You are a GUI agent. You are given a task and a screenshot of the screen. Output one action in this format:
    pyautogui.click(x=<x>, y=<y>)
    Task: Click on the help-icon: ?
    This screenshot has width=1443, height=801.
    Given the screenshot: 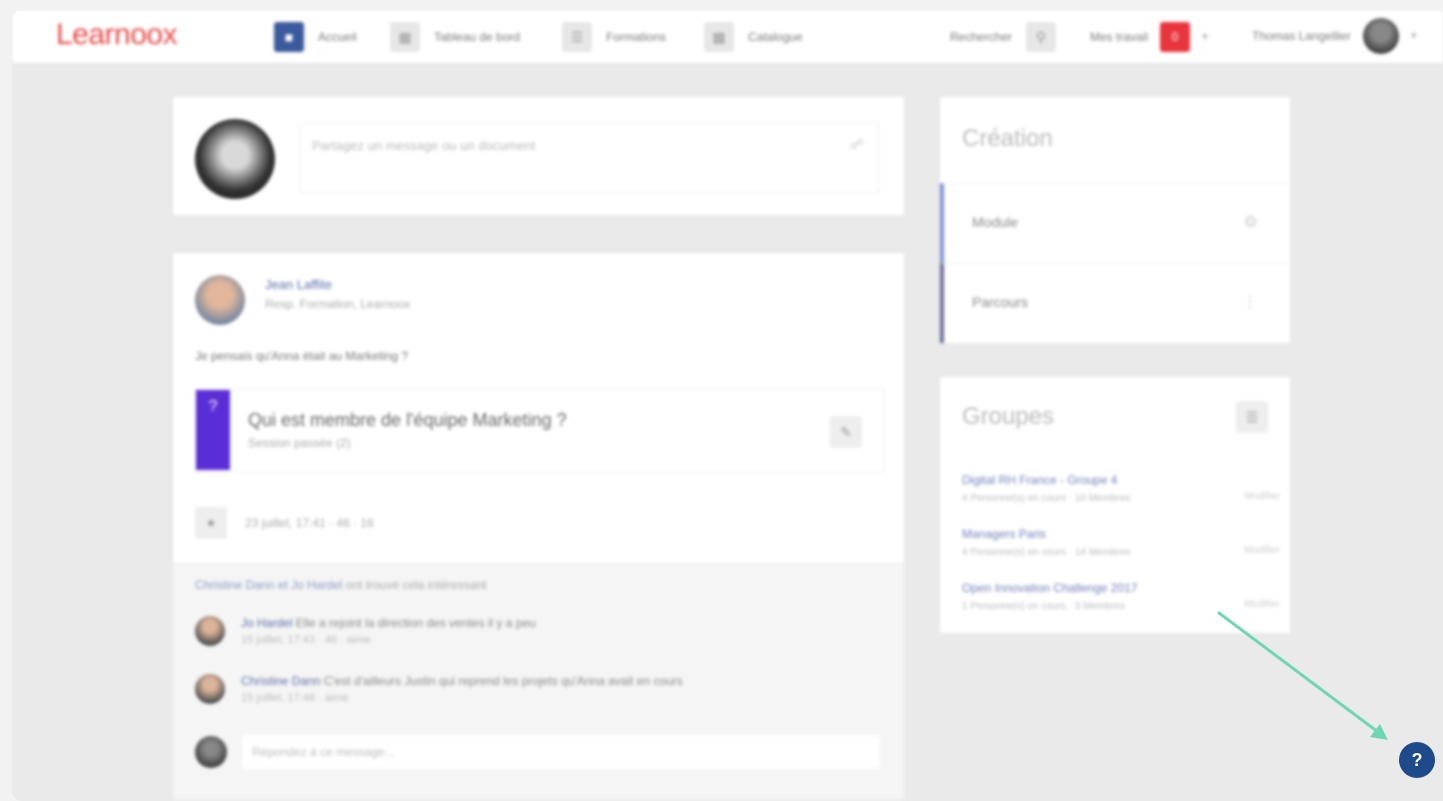 What is the action you would take?
    pyautogui.click(x=1417, y=759)
    